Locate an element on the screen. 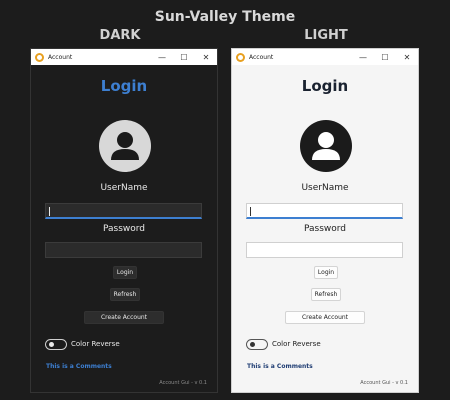 Image resolution: width=450 pixels, height=400 pixels. page-title: Sun-Valley Theme is located at coordinates (225, 17).